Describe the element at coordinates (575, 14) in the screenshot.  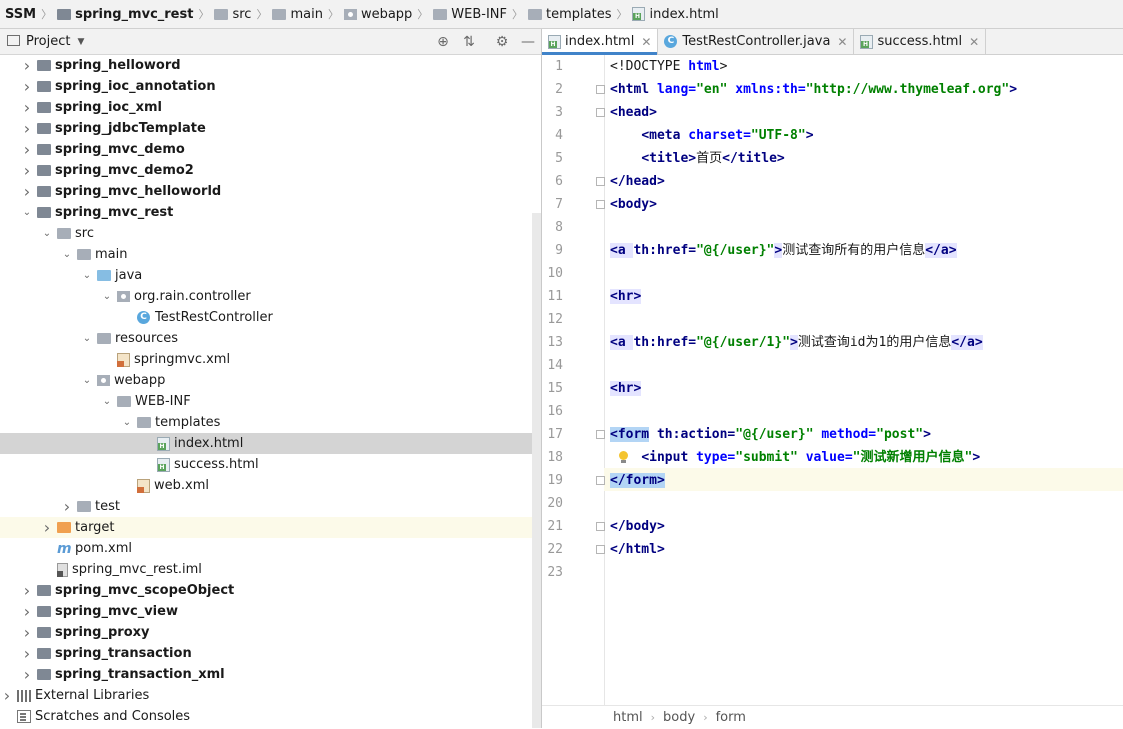
I see `breadcrumb-item: templates 〉` at that location.